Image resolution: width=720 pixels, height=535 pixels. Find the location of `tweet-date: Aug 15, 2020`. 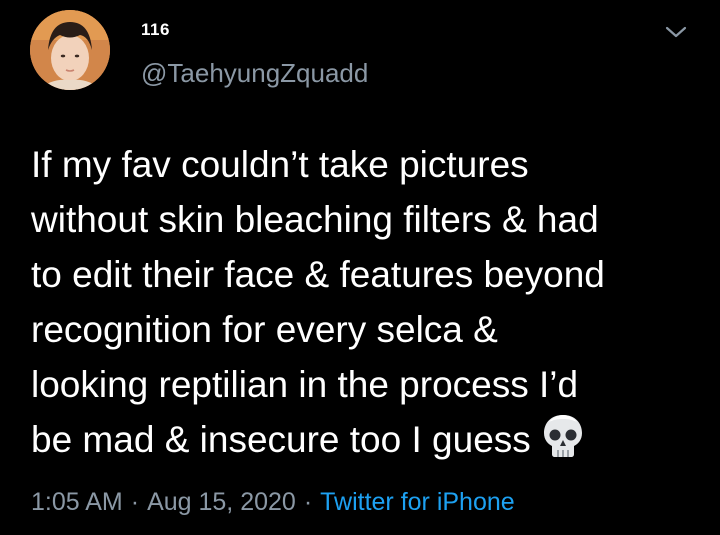

tweet-date: Aug 15, 2020 is located at coordinates (221, 502).